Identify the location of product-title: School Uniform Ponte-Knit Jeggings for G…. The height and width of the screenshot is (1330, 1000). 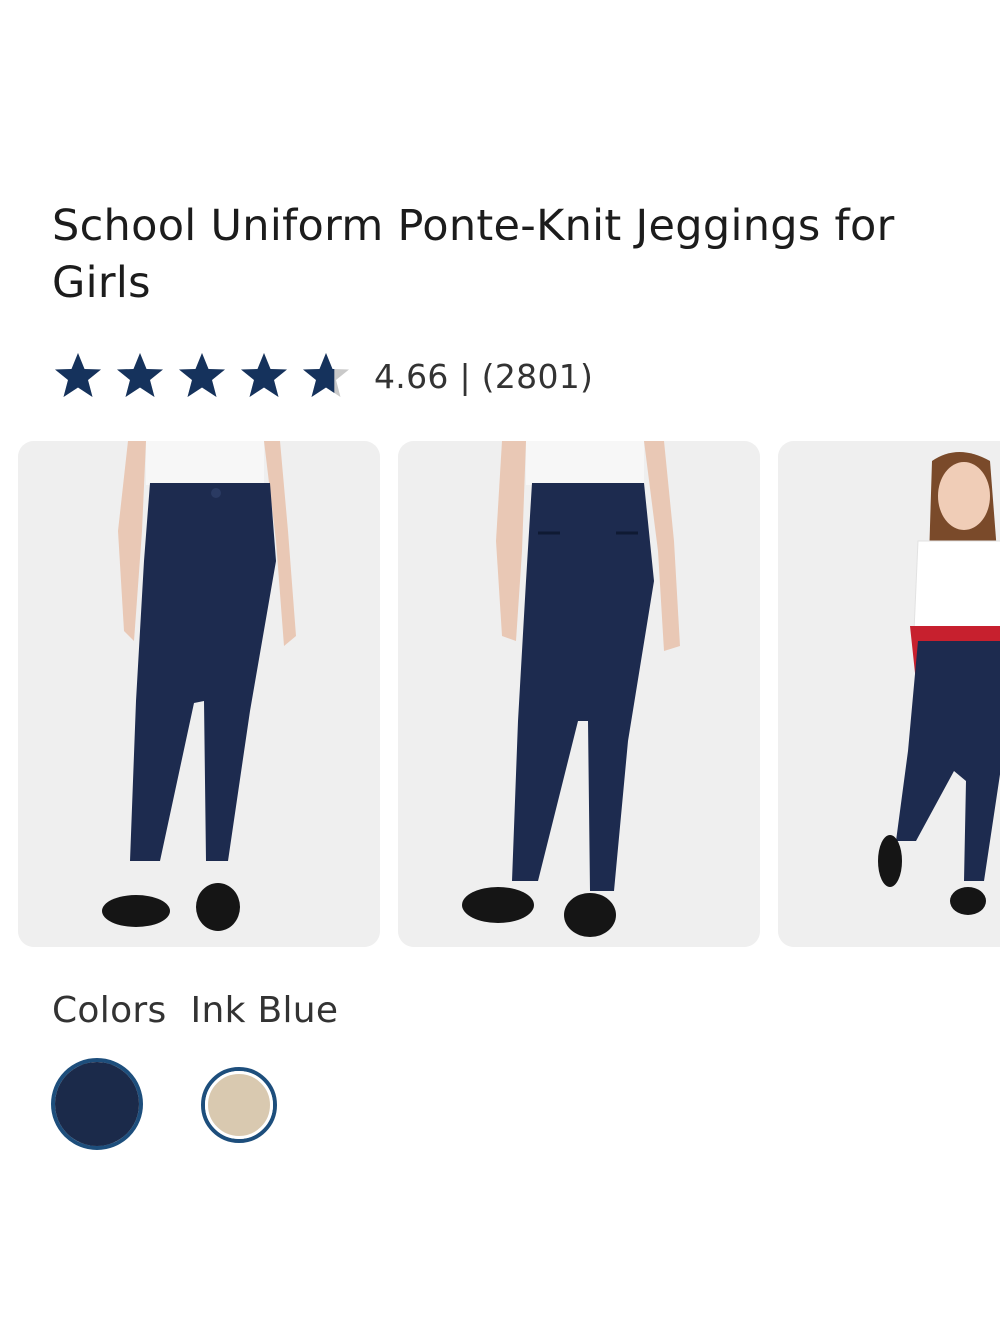
(473, 254).